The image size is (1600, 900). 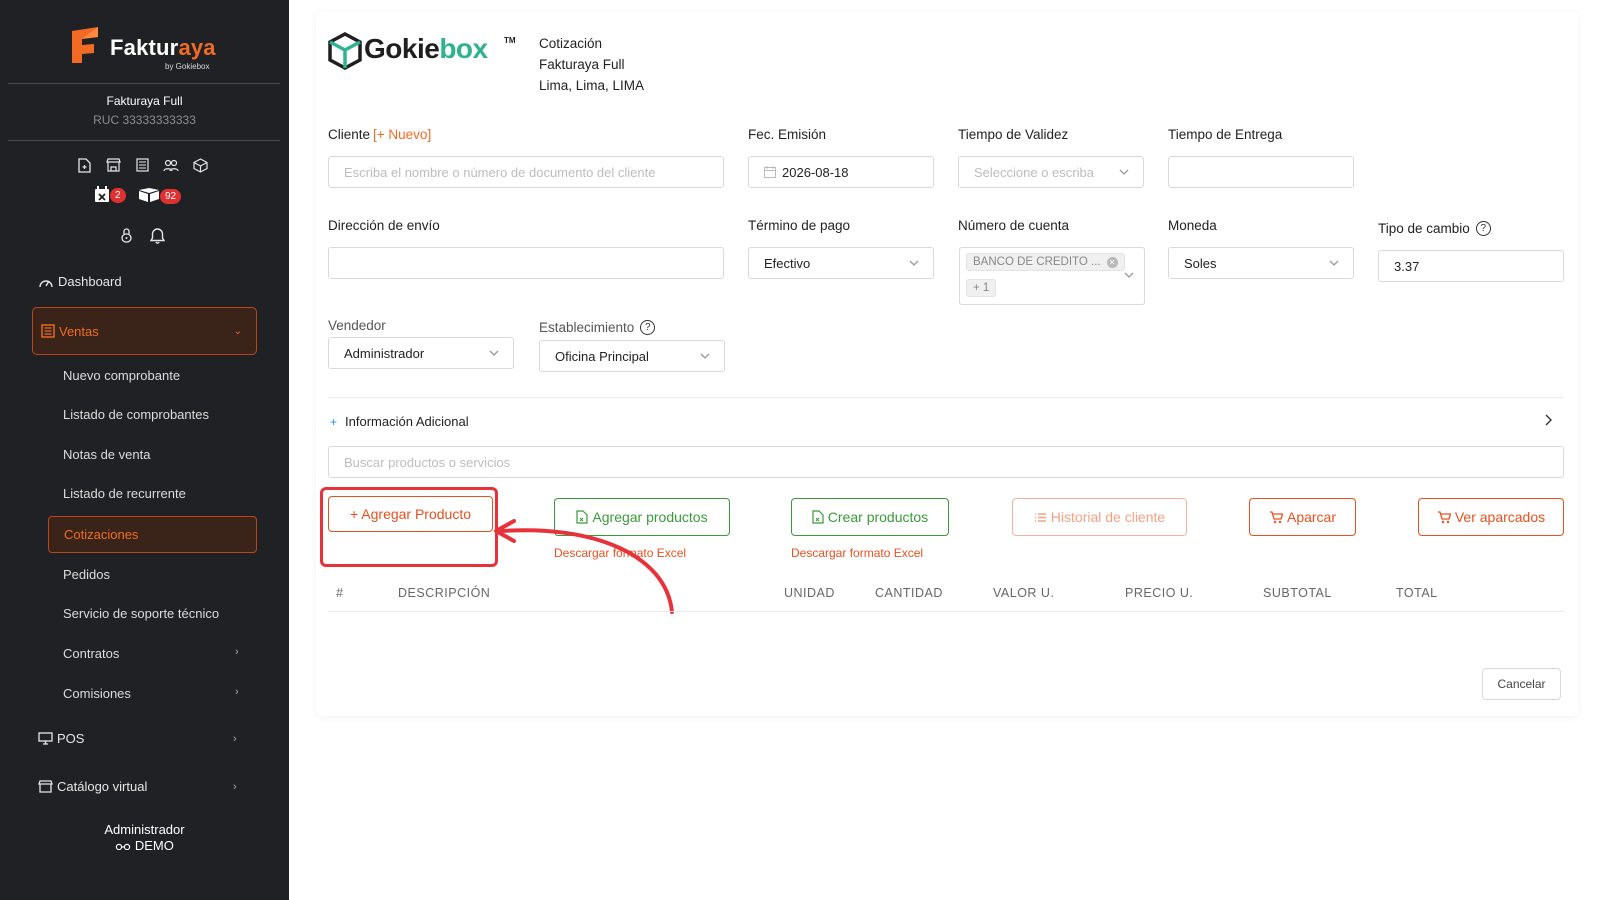 I want to click on receipt-icon, so click(x=48, y=331).